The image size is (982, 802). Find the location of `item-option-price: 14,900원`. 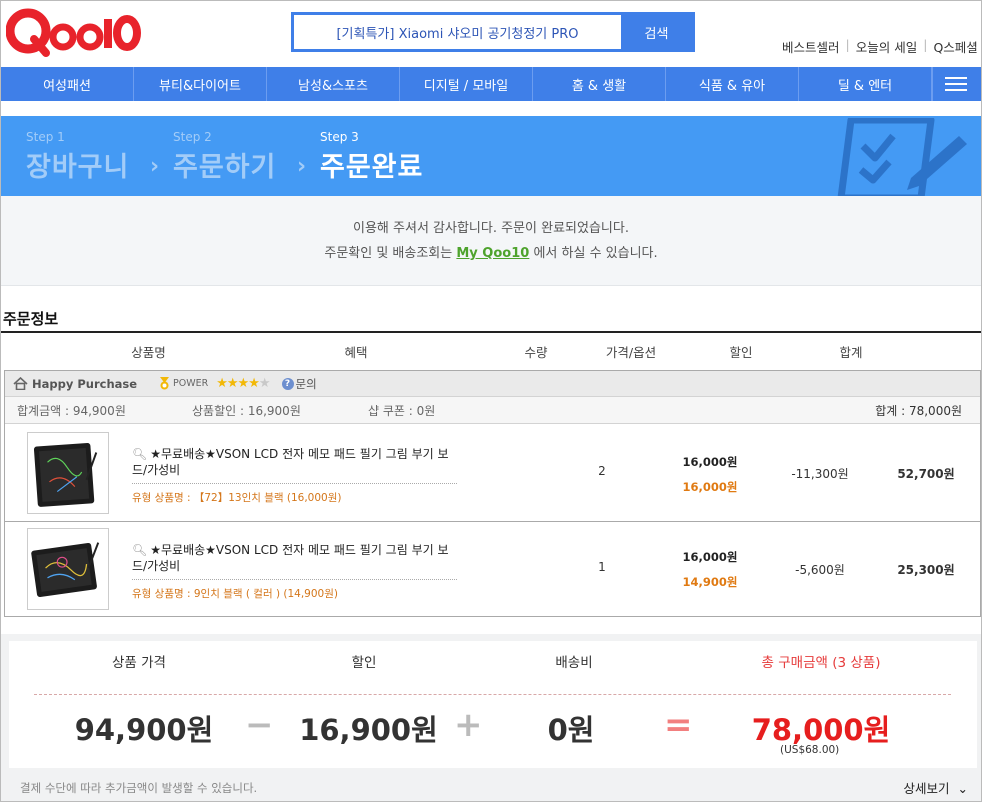

item-option-price: 14,900원 is located at coordinates (710, 582).